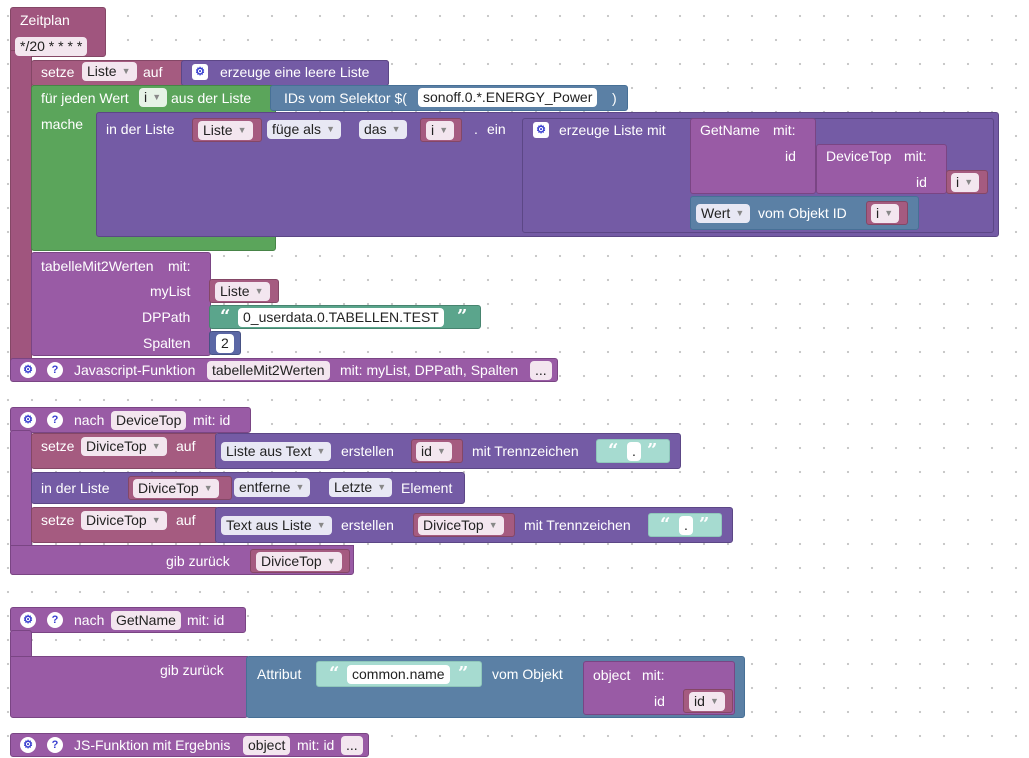 This screenshot has width=1029, height=758. Describe the element at coordinates (146, 620) in the screenshot. I see `getname-fn-name: GetName` at that location.